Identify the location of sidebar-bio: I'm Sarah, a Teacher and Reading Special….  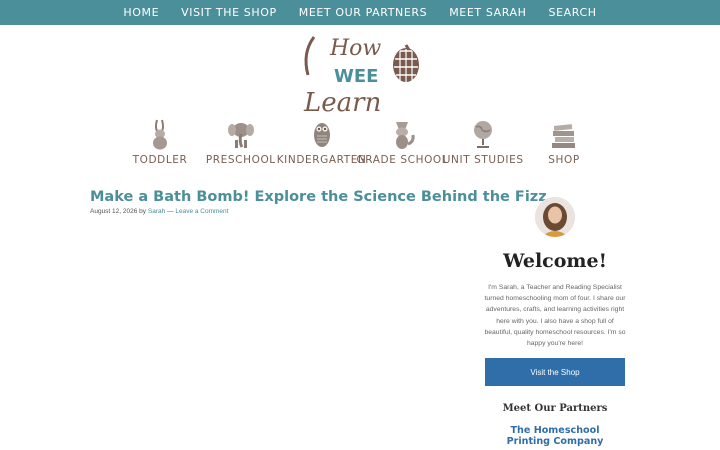
(555, 316).